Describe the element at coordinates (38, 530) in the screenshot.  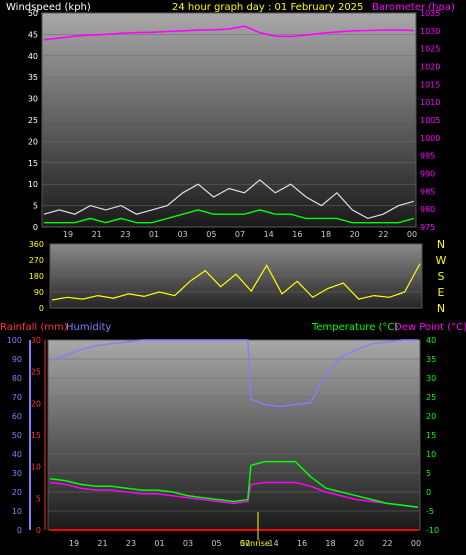
I see `rainfall-tick-label: 0` at that location.